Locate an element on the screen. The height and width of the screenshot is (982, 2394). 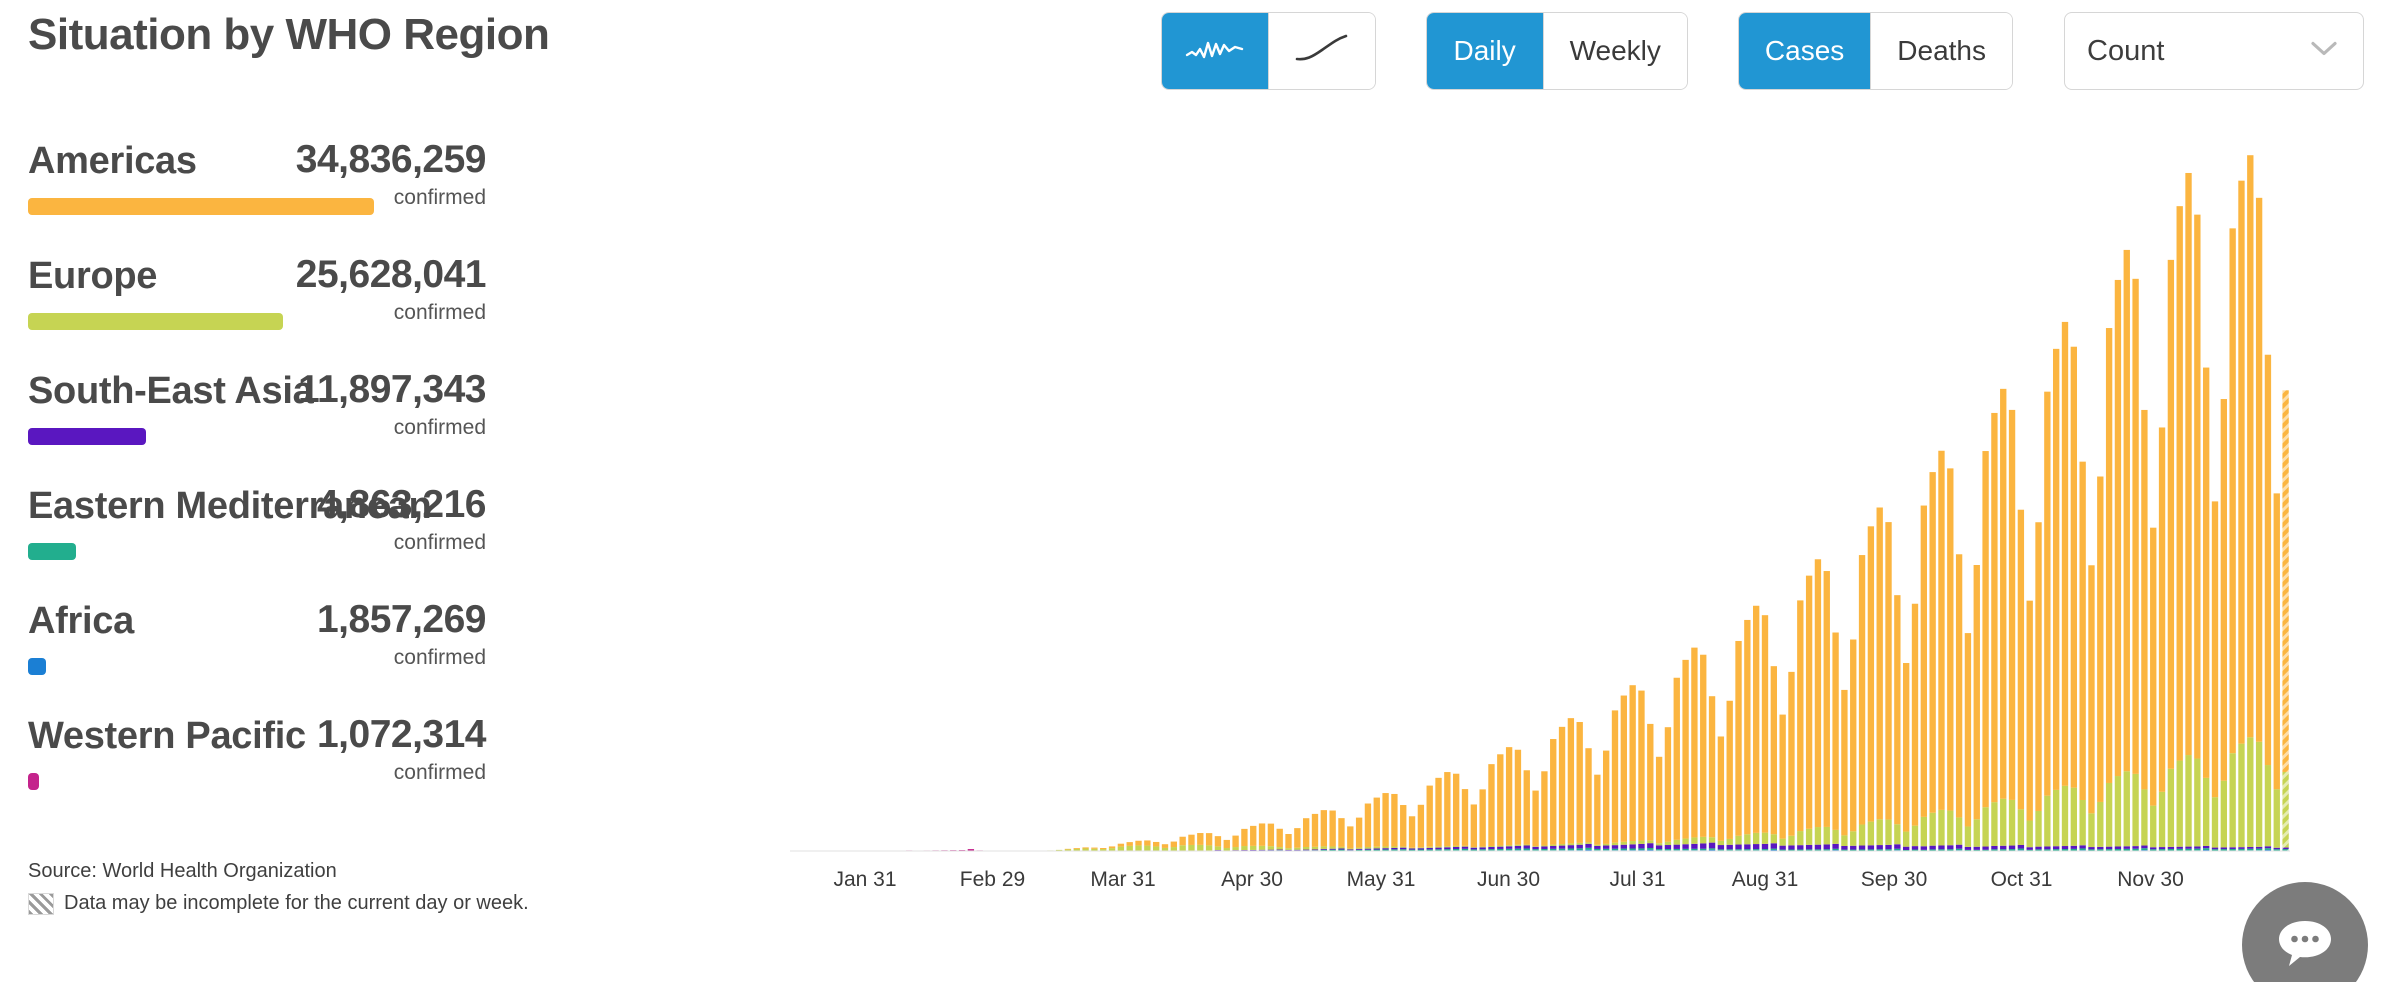
region-row-europe: Europe 25,628,041 confirmed is located at coordinates (408, 311).